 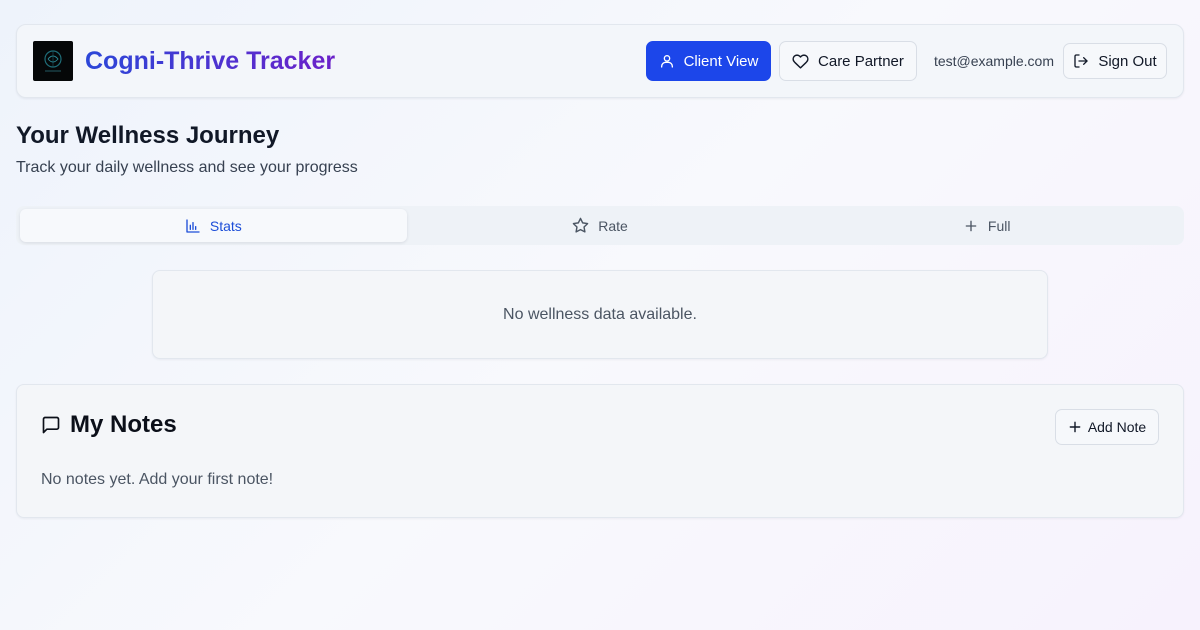 What do you see at coordinates (993, 61) in the screenshot?
I see `user-email: test@example.com` at bounding box center [993, 61].